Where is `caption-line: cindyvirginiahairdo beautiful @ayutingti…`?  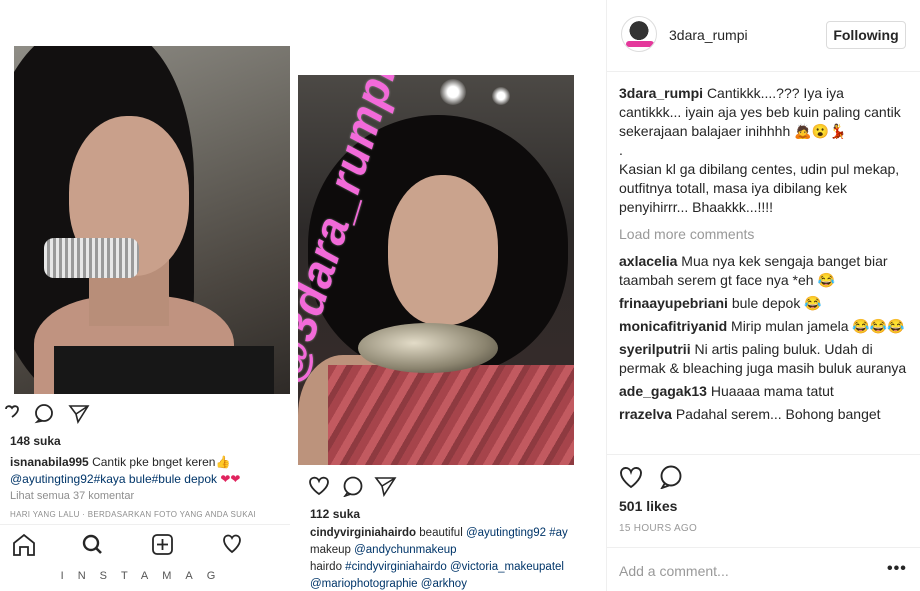
caption-line: cindyvirginiahairdo beautiful @ayutingti… is located at coordinates (439, 533).